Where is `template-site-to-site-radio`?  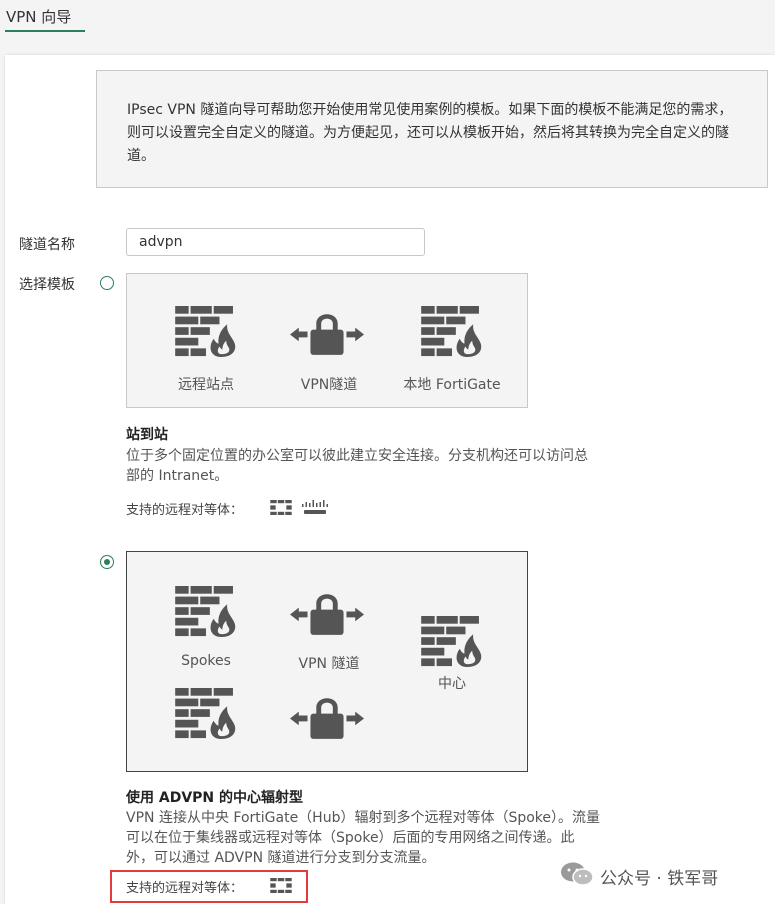
template-site-to-site-radio is located at coordinates (107, 283).